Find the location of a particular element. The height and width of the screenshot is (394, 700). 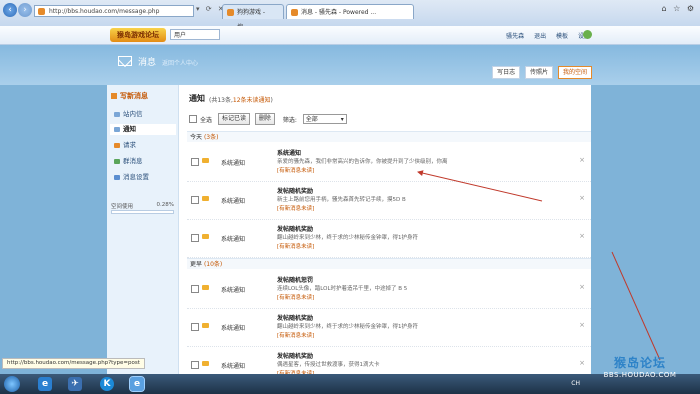

notification-count: (共13条,12条未读通知) is located at coordinates (241, 99).